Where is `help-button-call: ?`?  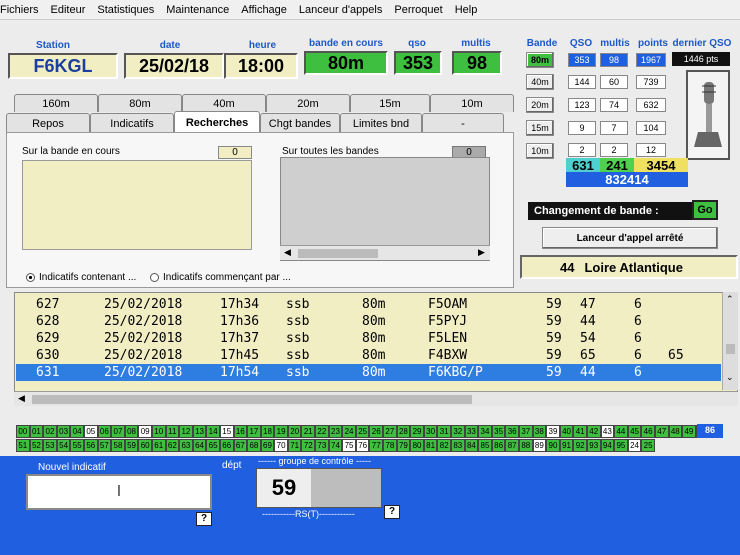 help-button-call: ? is located at coordinates (204, 519).